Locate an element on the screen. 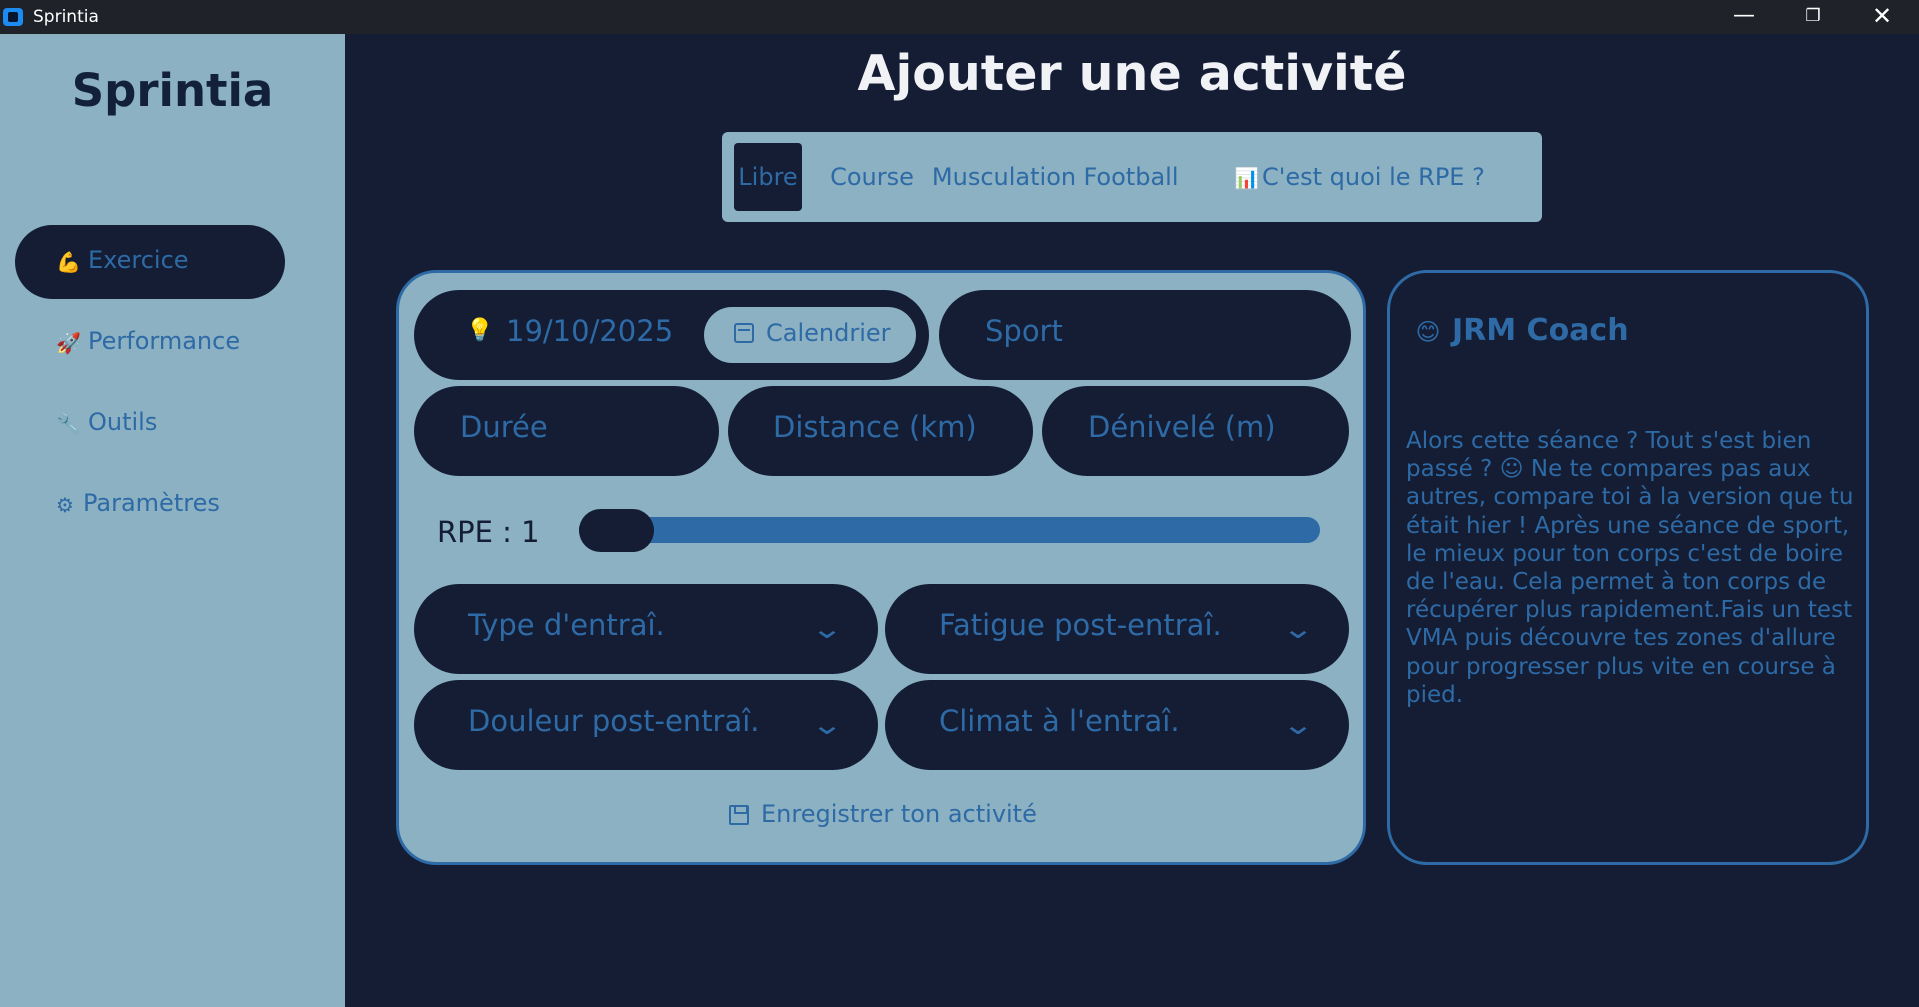  window-titlebar: Sprintia — ❐ ✕ is located at coordinates (959, 17).